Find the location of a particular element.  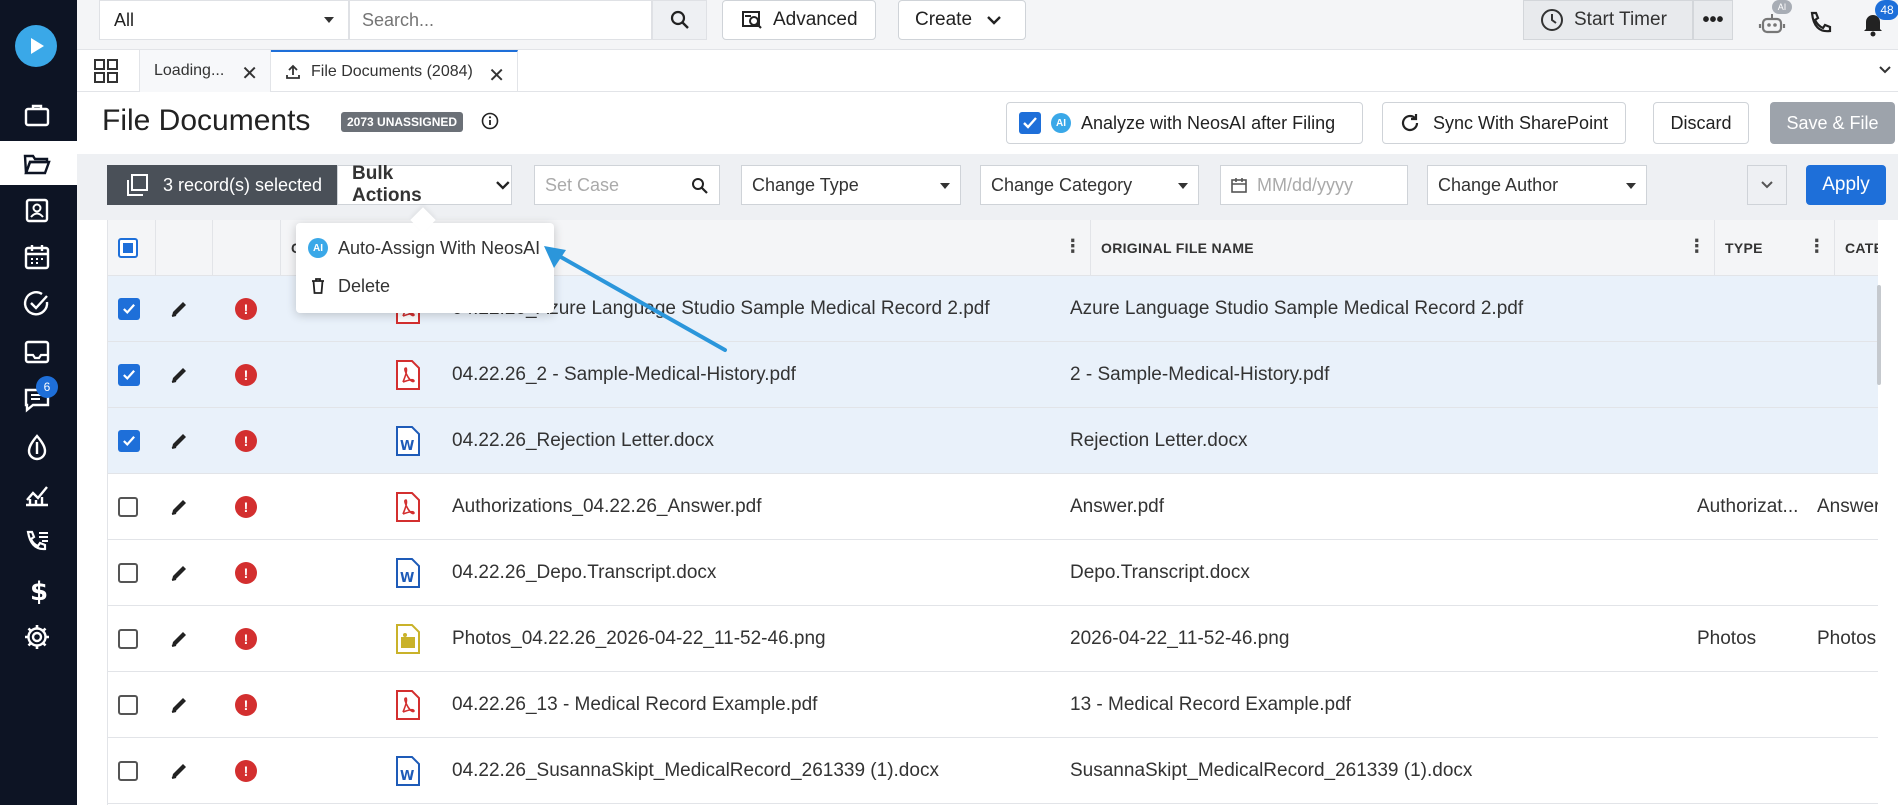

global-search-input is located at coordinates (490, 20).